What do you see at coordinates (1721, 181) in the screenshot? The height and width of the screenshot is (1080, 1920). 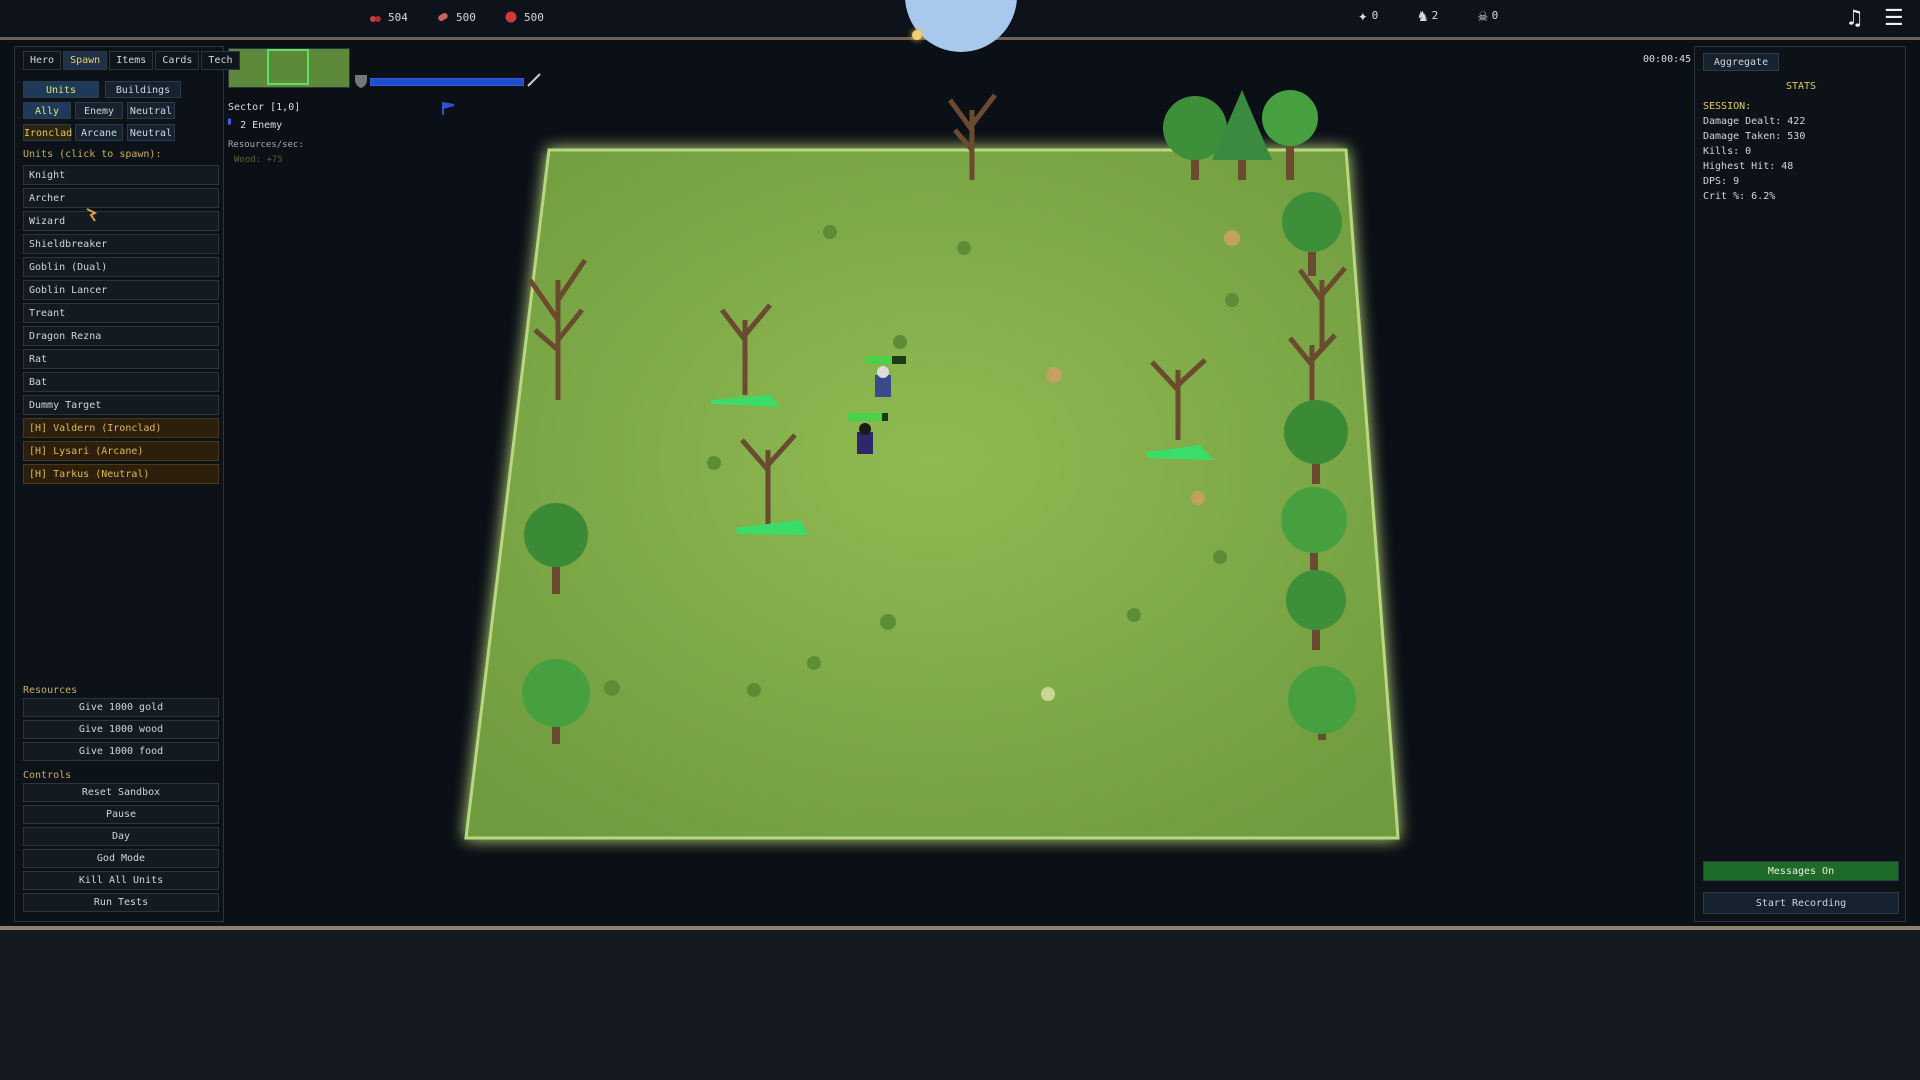 I see `stat-dps: DPS: 9` at bounding box center [1721, 181].